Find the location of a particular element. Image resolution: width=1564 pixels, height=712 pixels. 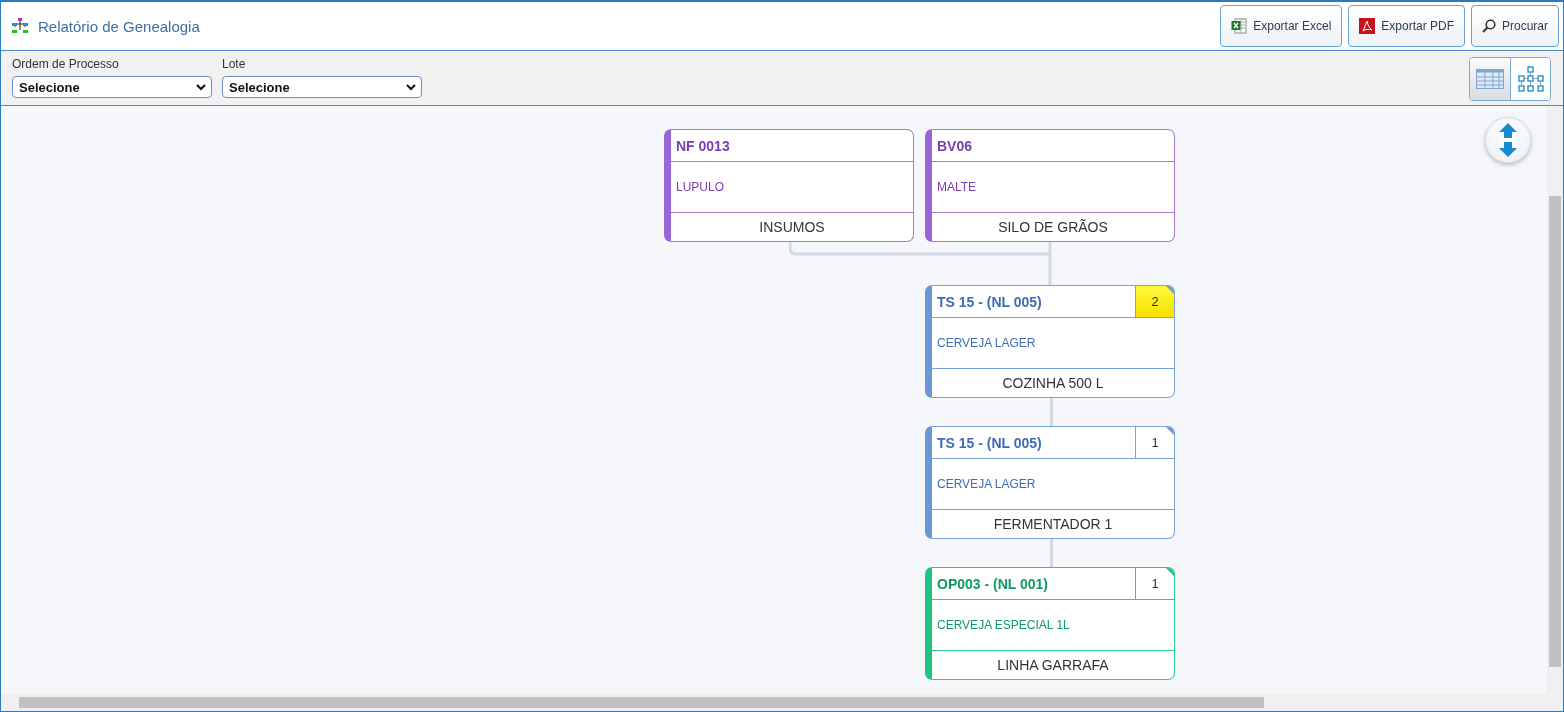

product-name: LUPULO is located at coordinates (700, 187).